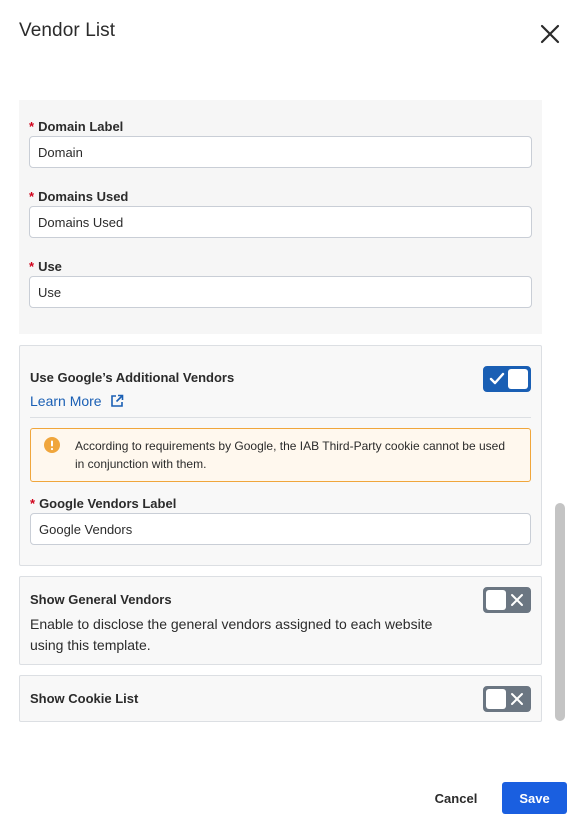 The height and width of the screenshot is (833, 587). I want to click on dialog-header: Vendor List, so click(293, 50).